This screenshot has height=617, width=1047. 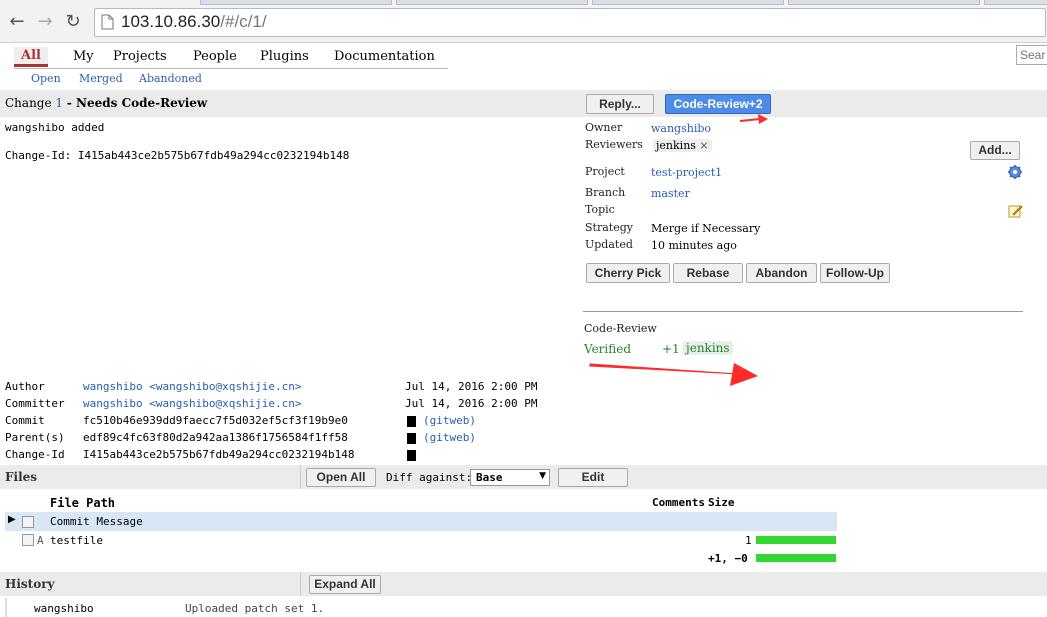 I want to click on owner-label: Owner, so click(x=604, y=127).